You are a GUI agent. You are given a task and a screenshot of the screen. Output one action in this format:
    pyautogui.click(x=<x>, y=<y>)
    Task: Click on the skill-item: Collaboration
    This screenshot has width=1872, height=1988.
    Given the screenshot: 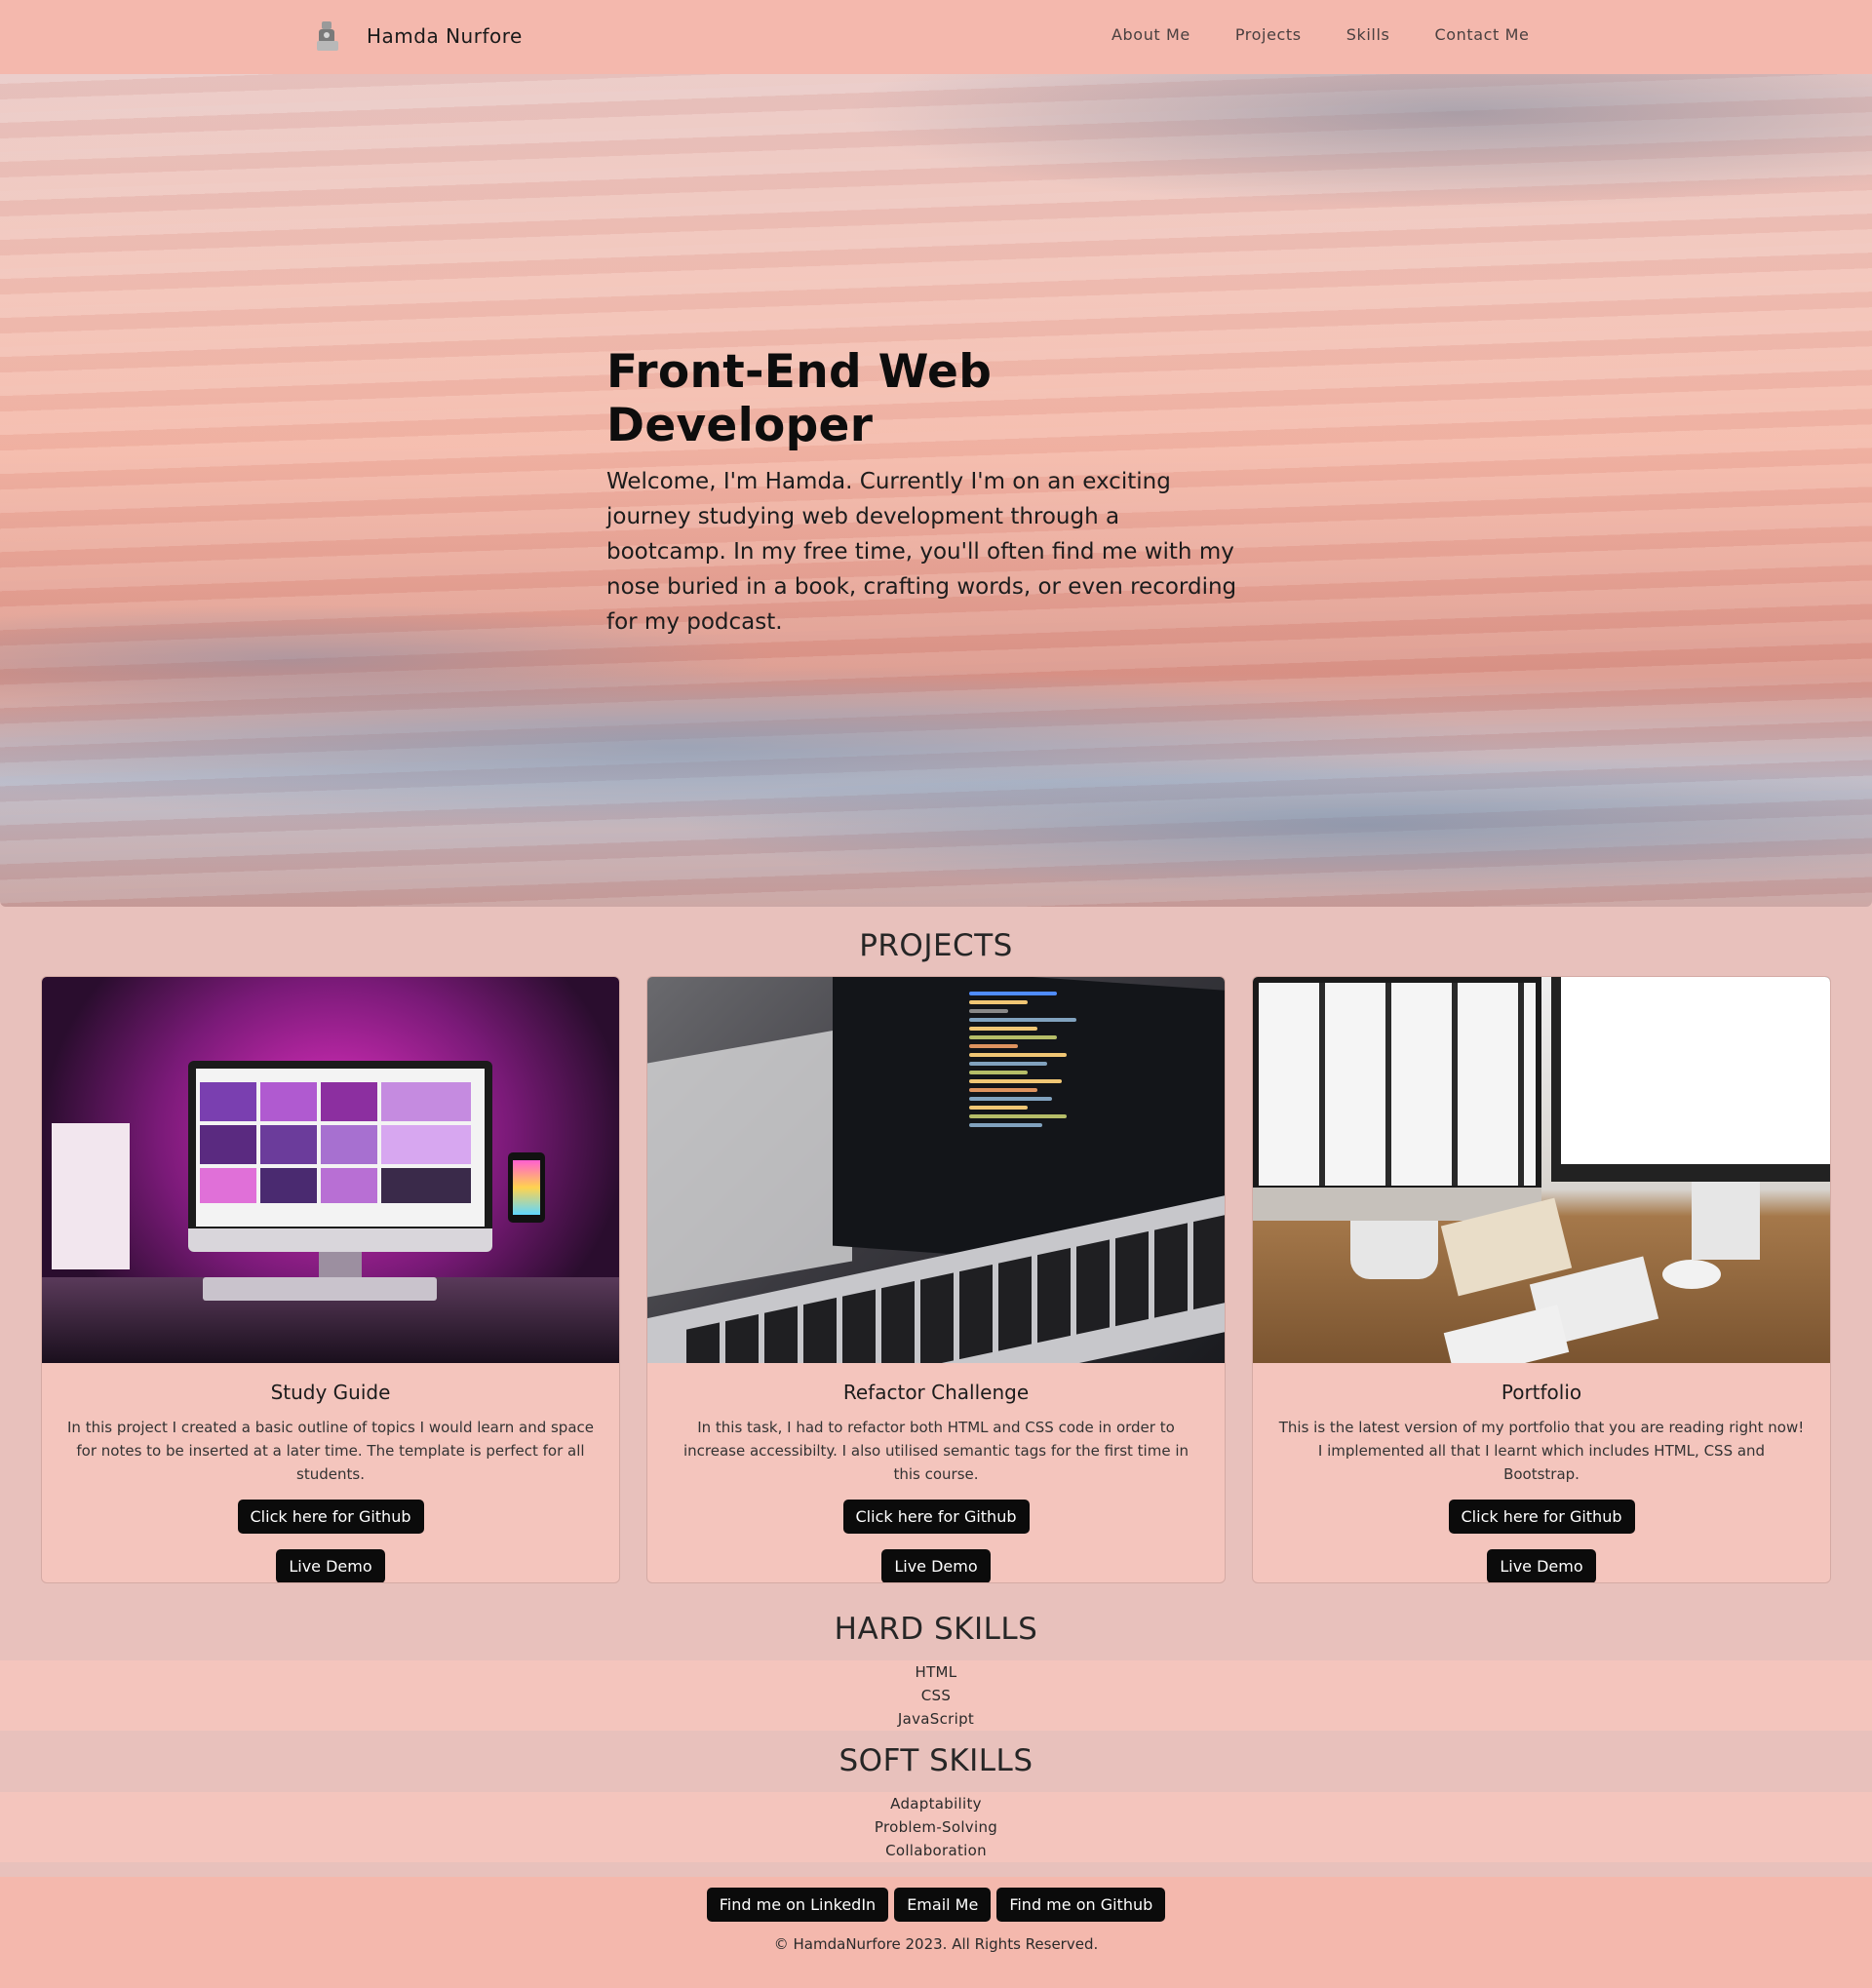 What is the action you would take?
    pyautogui.click(x=936, y=1850)
    